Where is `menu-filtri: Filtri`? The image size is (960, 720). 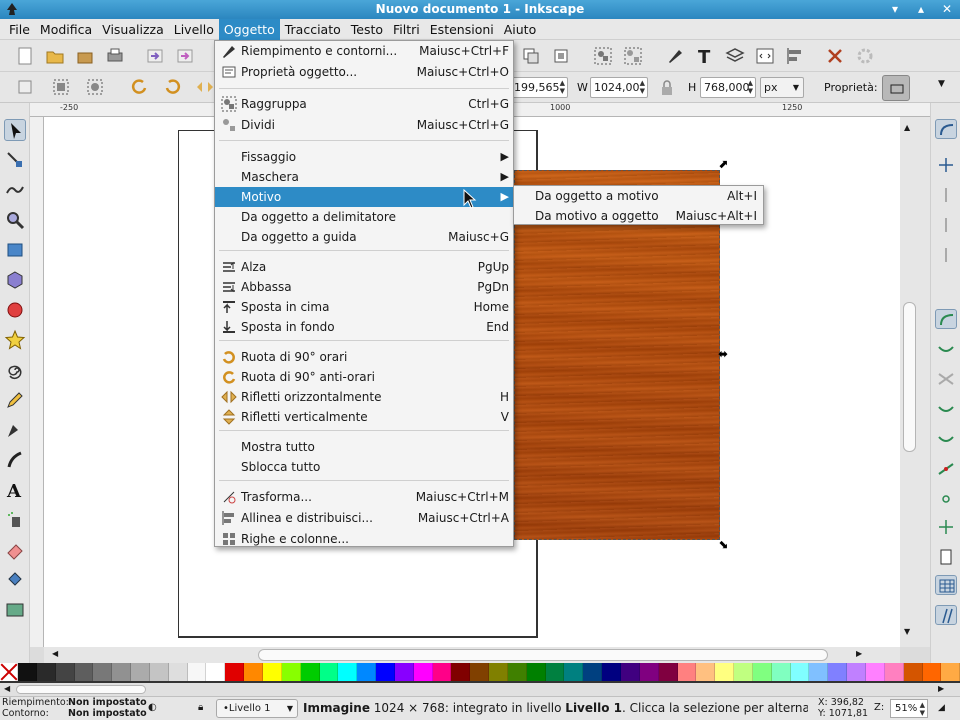
menu-filtri: Filtri is located at coordinates (406, 29).